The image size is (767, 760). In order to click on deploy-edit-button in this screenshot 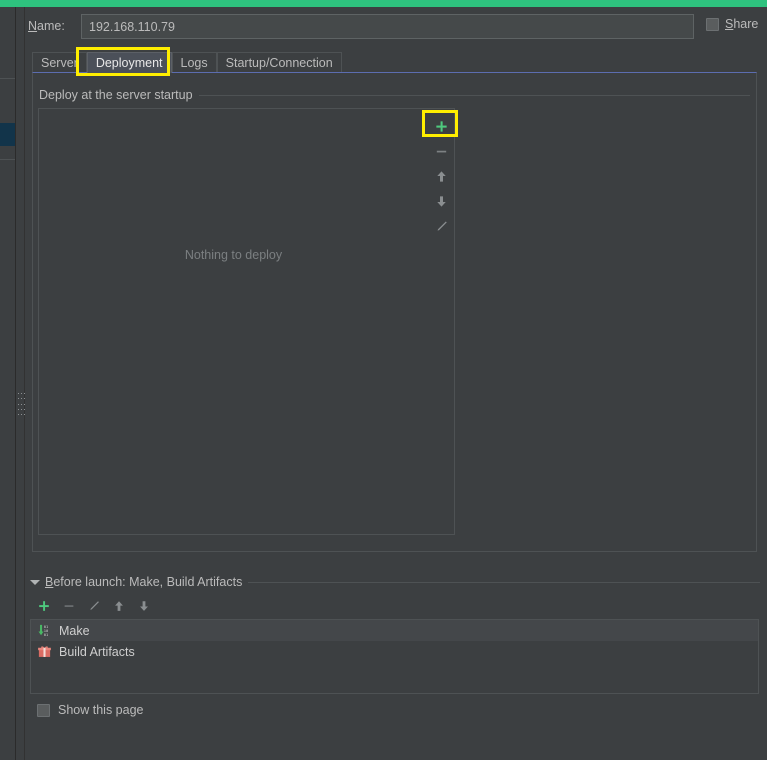, I will do `click(441, 226)`.